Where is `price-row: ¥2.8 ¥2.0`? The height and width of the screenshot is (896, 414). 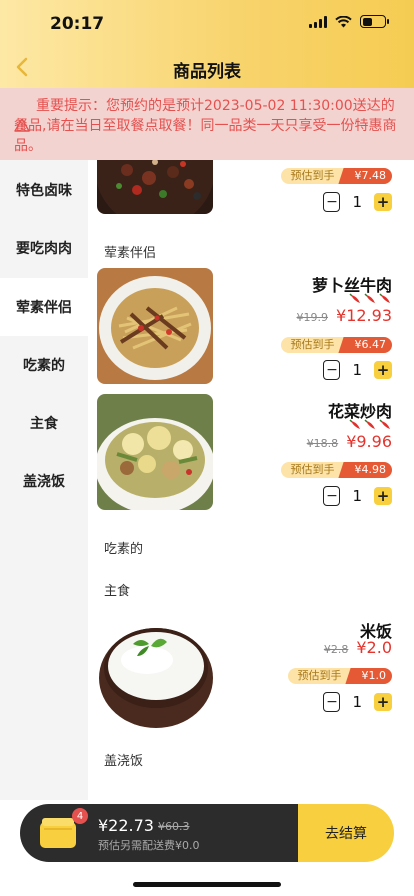 price-row: ¥2.8 ¥2.0 is located at coordinates (358, 647).